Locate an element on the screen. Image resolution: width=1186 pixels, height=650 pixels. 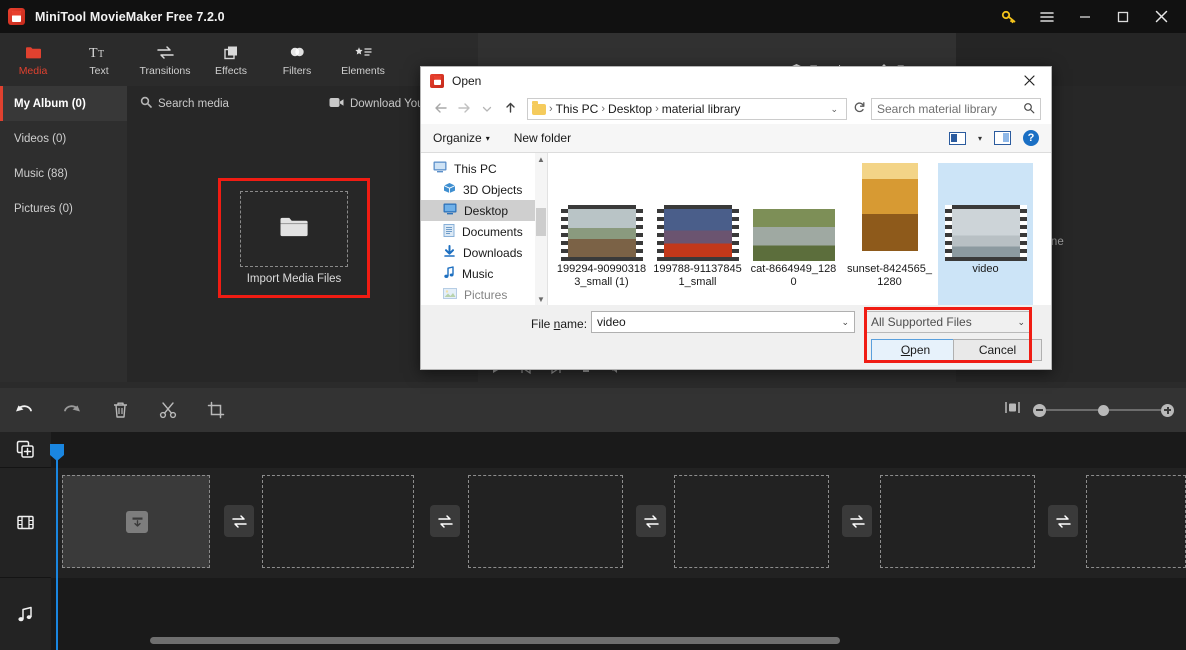
playhead is located at coordinates (57, 547).